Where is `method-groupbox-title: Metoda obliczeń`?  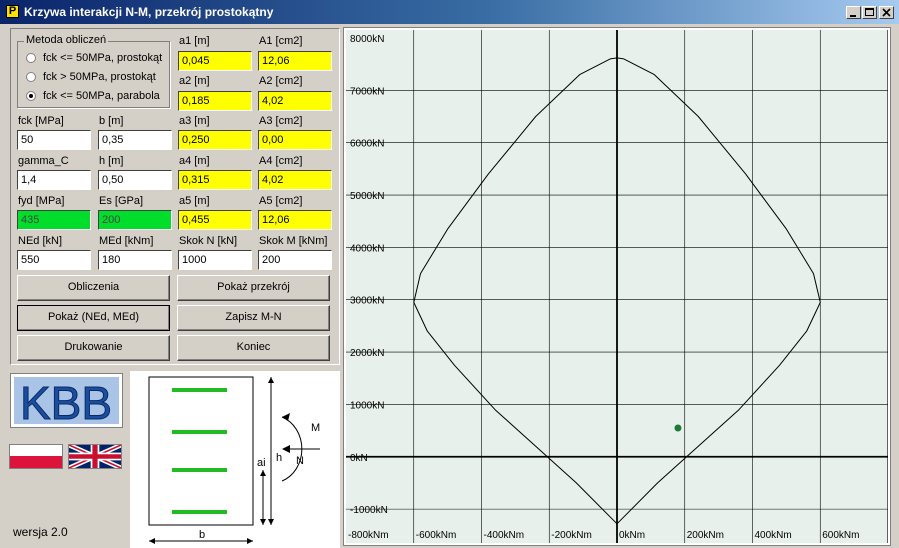
method-groupbox-title: Metoda obliczeń is located at coordinates (66, 40).